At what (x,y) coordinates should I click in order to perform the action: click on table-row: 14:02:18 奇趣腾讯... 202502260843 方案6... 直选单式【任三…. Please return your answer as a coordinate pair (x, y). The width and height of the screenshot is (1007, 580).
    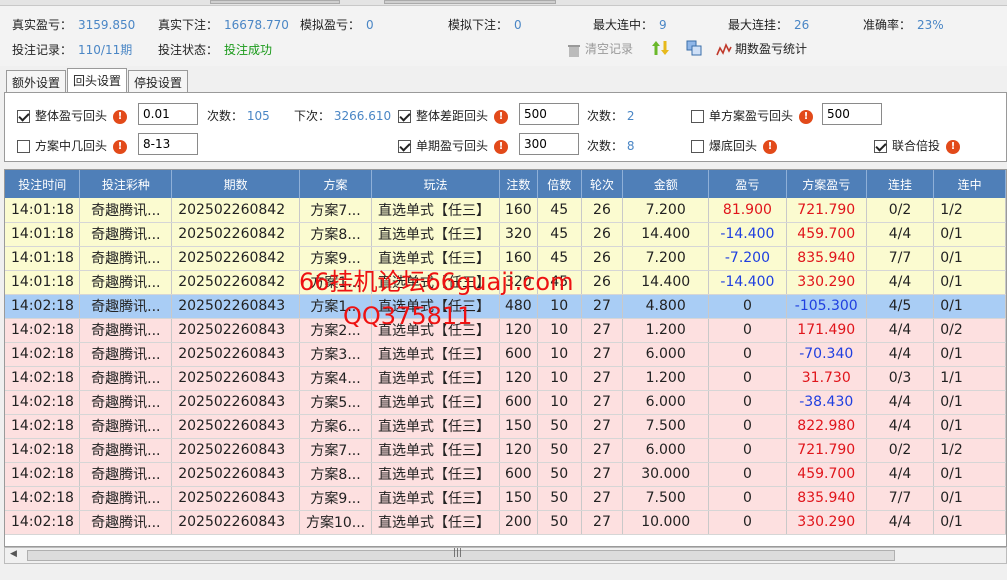
    Looking at the image, I should click on (505, 426).